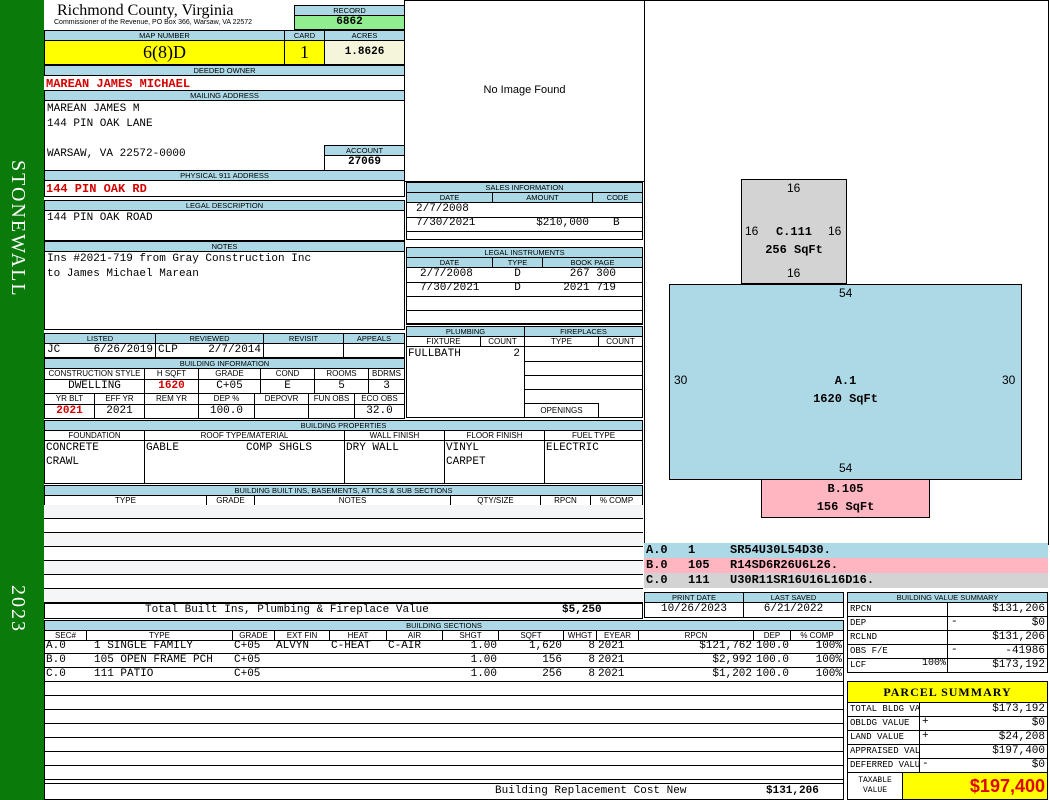  I want to click on floor-value: VINYL, so click(463, 448).